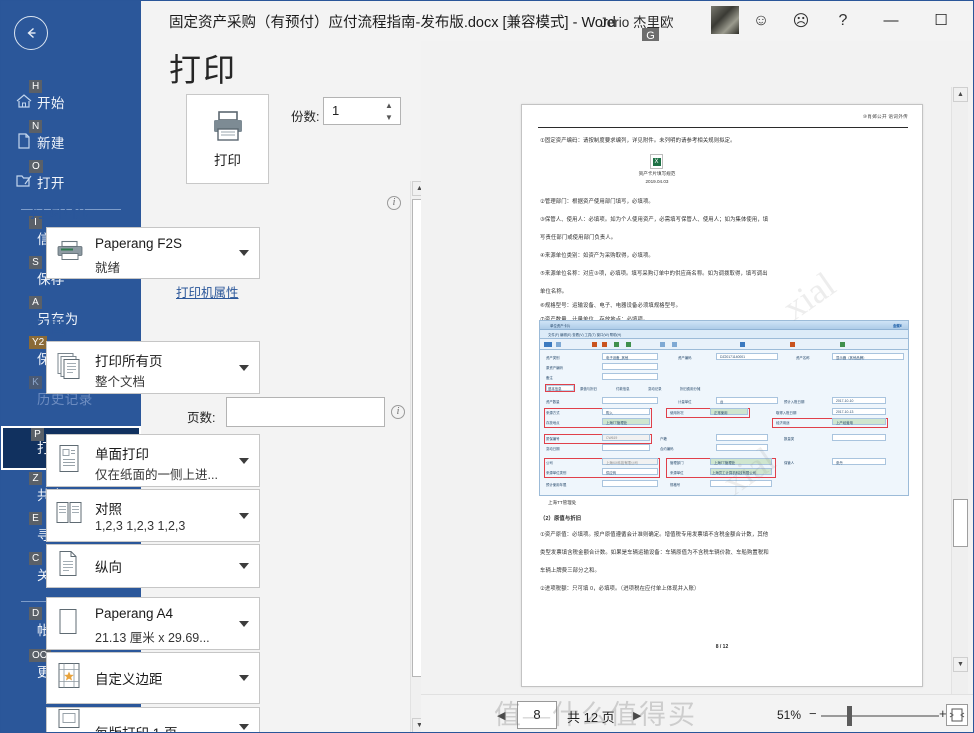  What do you see at coordinates (549, 378) in the screenshot?
I see `erp-field-label: 备注` at bounding box center [549, 378].